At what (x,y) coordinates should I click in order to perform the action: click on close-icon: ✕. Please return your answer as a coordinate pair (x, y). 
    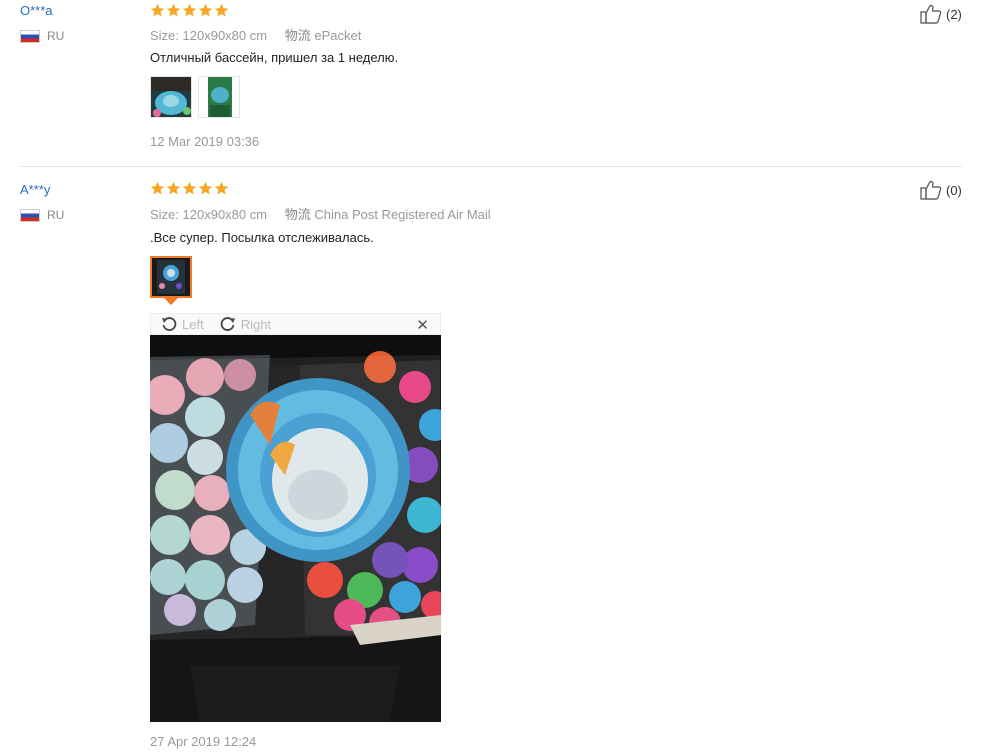
    Looking at the image, I should click on (422, 325).